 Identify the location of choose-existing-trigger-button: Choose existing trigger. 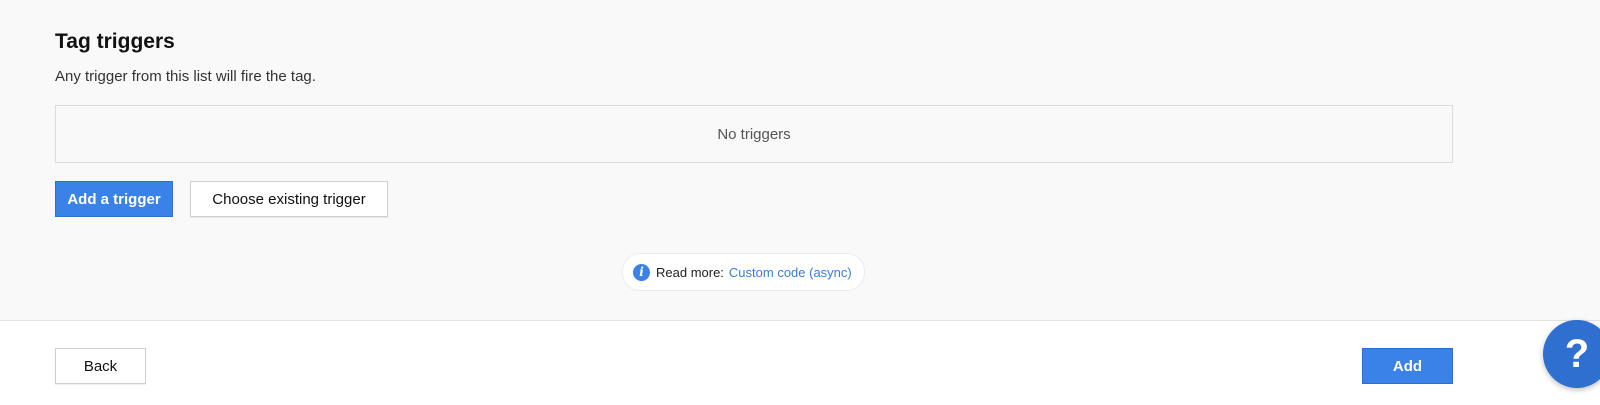
(289, 199).